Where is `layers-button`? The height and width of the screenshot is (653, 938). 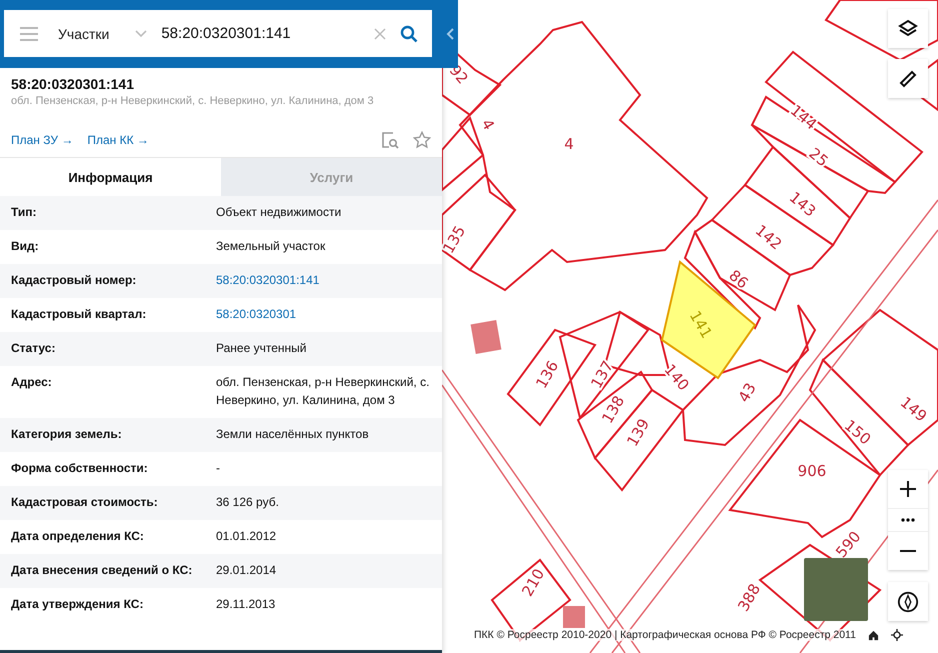 layers-button is located at coordinates (908, 28).